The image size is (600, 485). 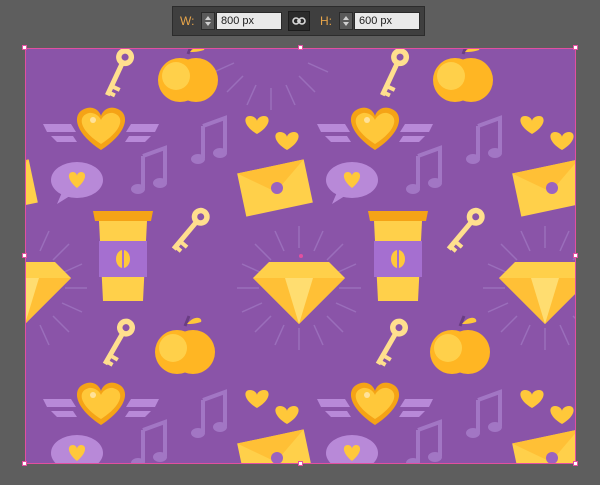 I want to click on link-icon, so click(x=299, y=21).